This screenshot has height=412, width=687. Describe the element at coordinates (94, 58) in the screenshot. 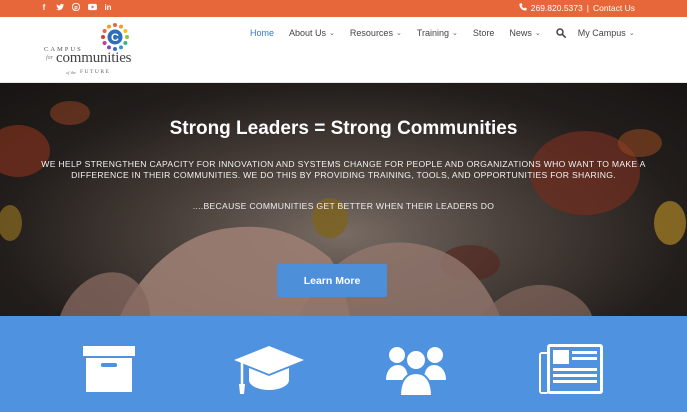

I see `logo-communities-text: communities` at that location.